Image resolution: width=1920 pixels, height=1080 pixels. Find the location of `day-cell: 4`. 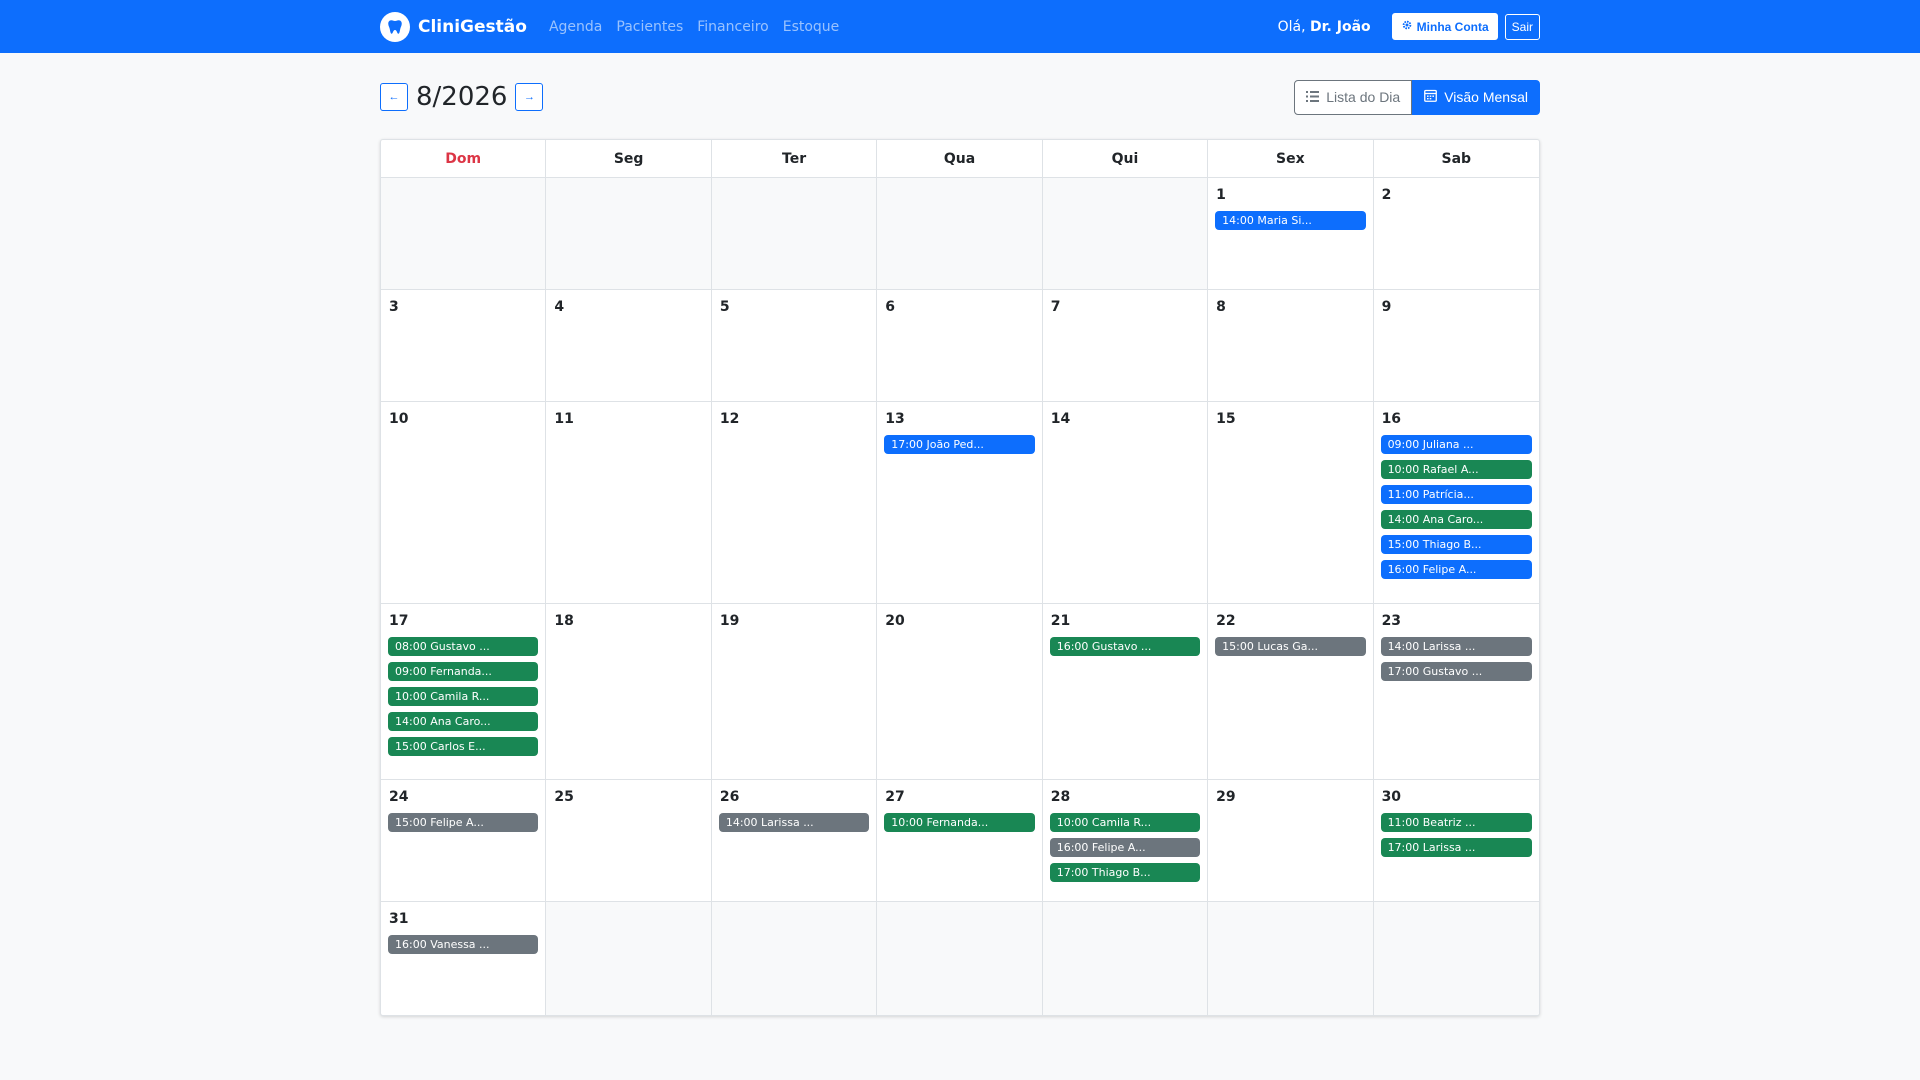

day-cell: 4 is located at coordinates (629, 346).